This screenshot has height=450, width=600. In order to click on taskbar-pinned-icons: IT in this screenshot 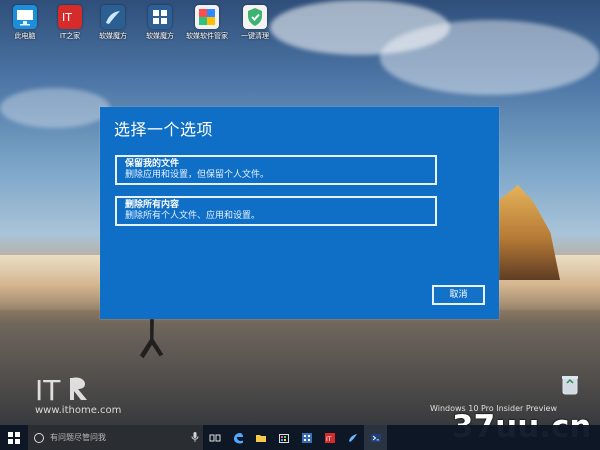, I will do `click(295, 437)`.